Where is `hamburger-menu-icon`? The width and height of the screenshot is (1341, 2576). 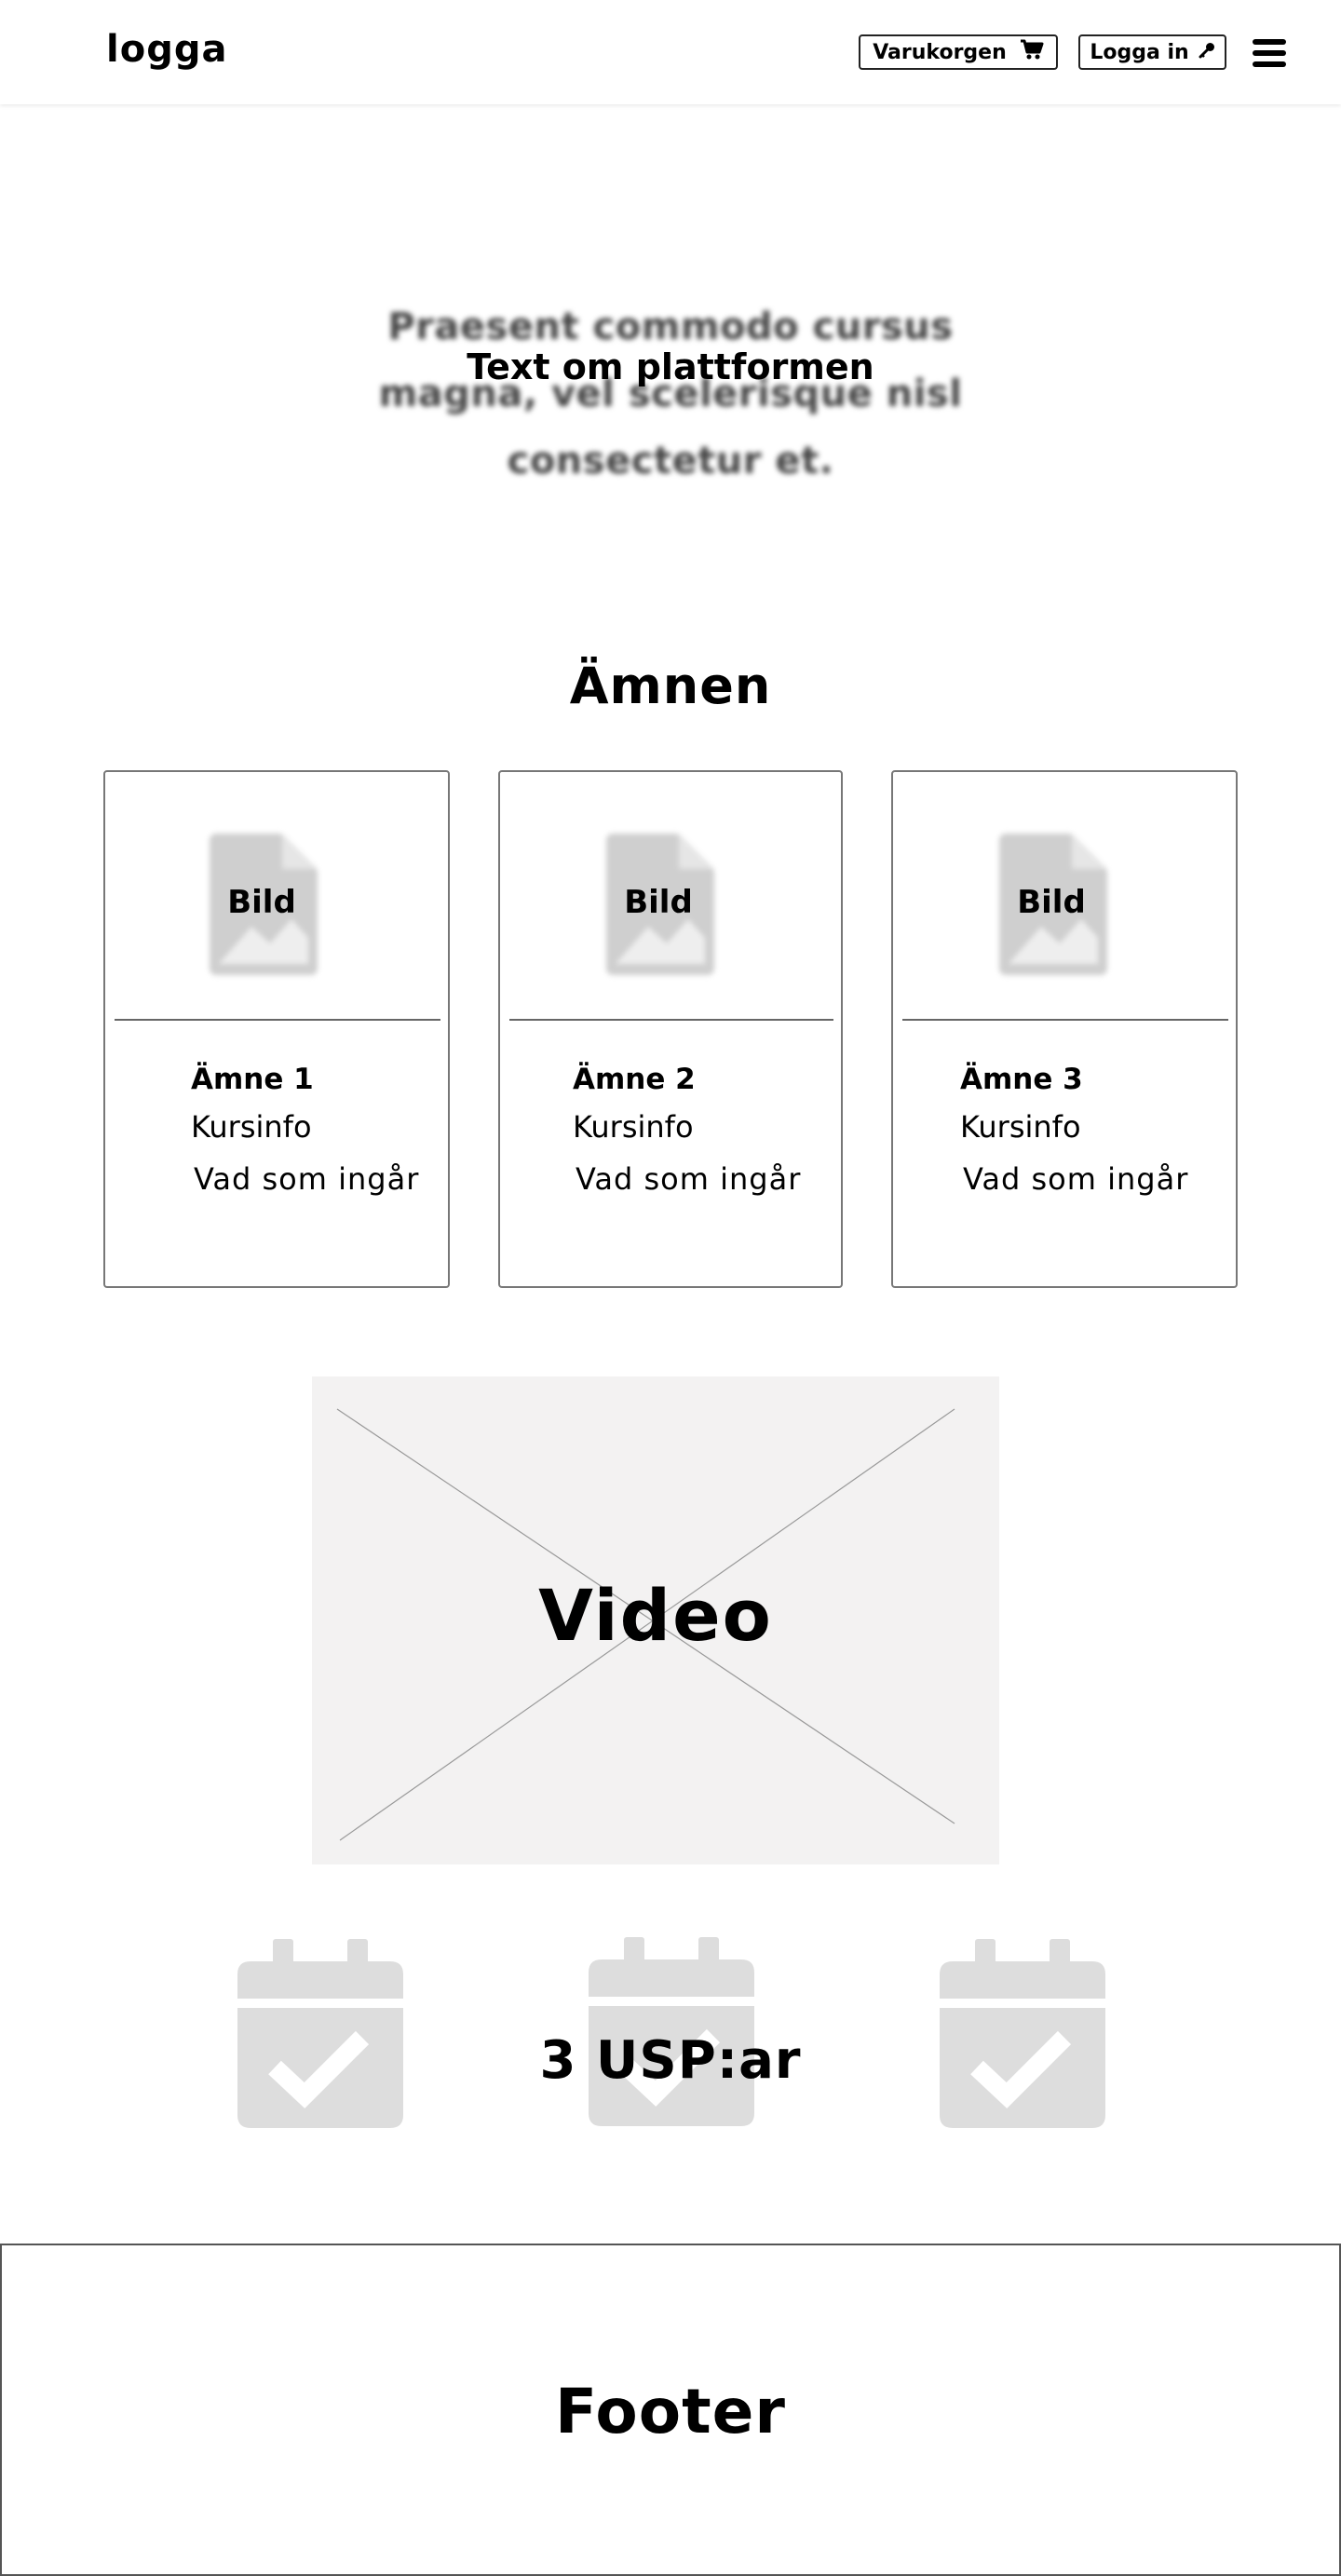
hamburger-menu-icon is located at coordinates (1269, 53).